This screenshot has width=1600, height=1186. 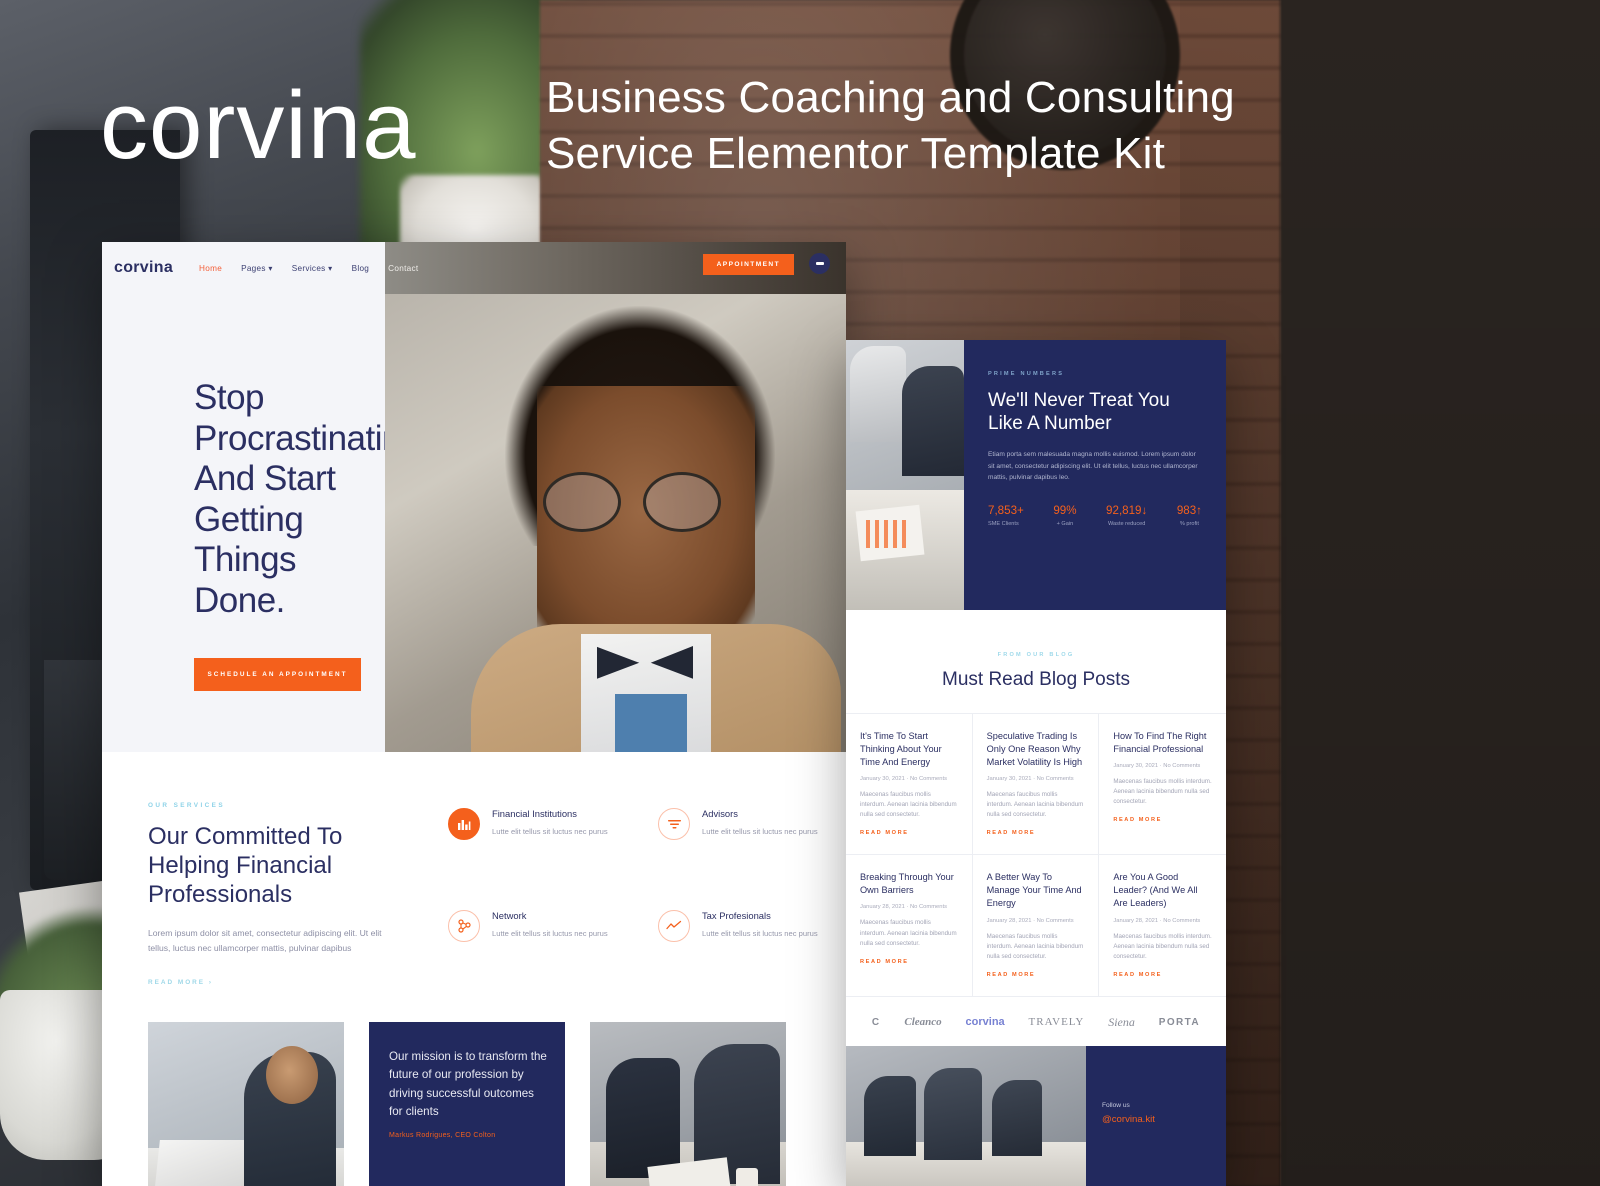 What do you see at coordinates (258, 125) in the screenshot?
I see `brand-logo: corvina` at bounding box center [258, 125].